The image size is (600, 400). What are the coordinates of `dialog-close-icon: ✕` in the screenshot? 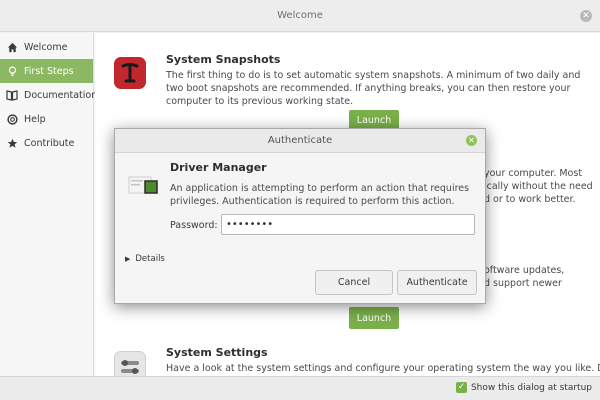 It's located at (471, 140).